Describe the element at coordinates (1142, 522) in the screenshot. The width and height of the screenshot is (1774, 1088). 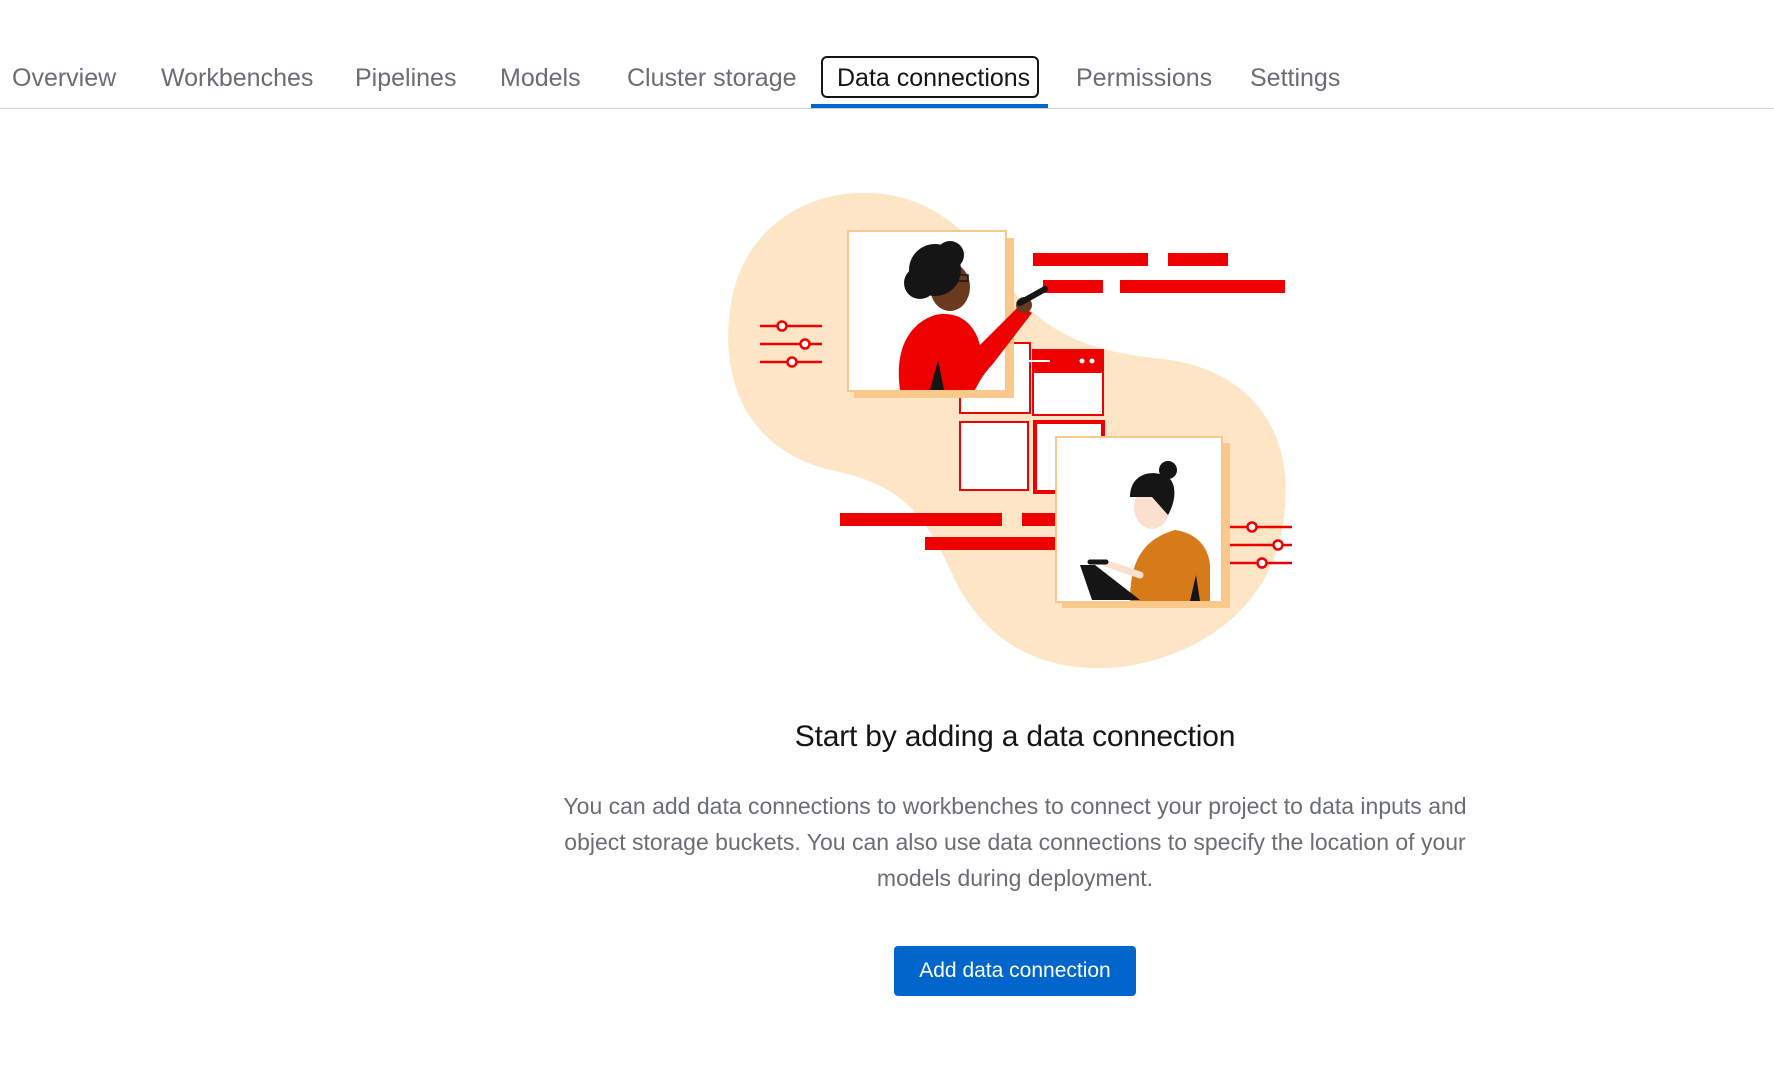
I see `bottom-person-frame` at that location.